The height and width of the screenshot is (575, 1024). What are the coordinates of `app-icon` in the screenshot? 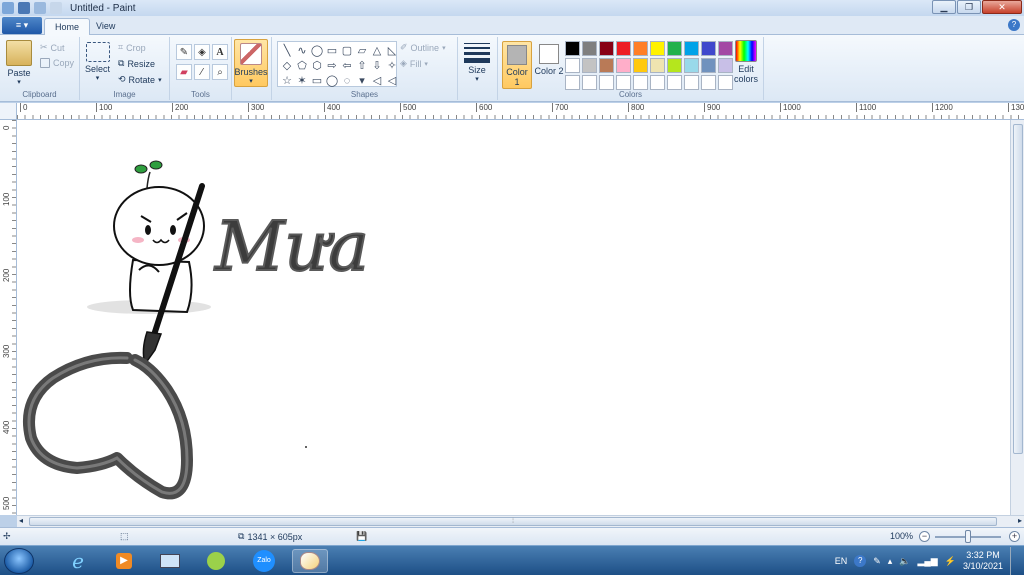 It's located at (216, 561).